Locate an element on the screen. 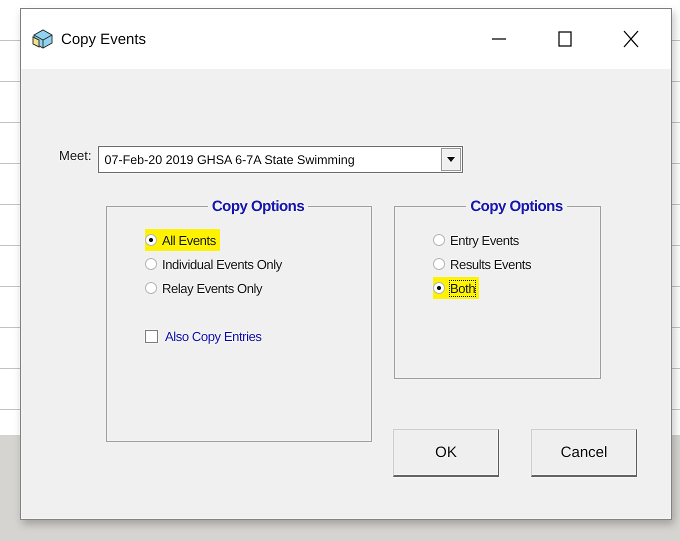  maximize-icon is located at coordinates (565, 39).